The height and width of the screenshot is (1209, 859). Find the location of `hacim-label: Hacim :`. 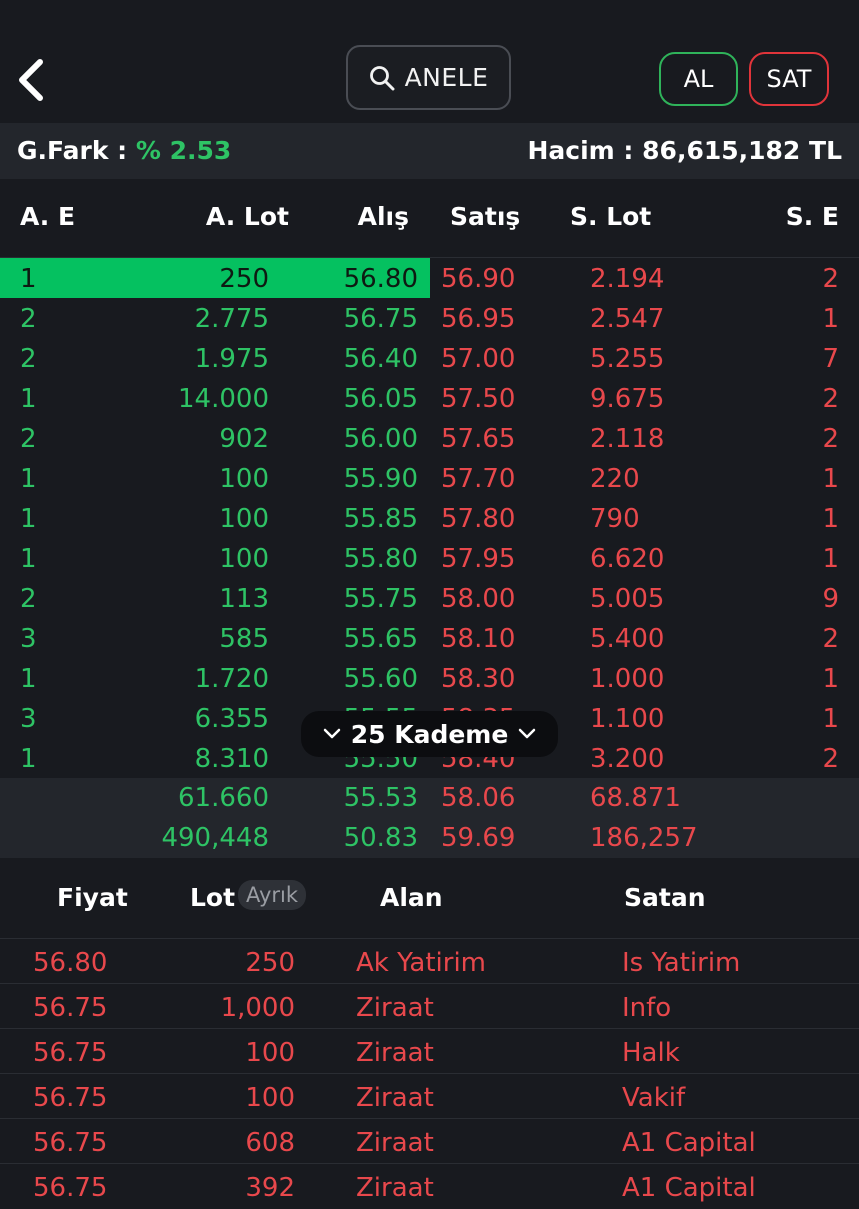

hacim-label: Hacim : is located at coordinates (580, 150).